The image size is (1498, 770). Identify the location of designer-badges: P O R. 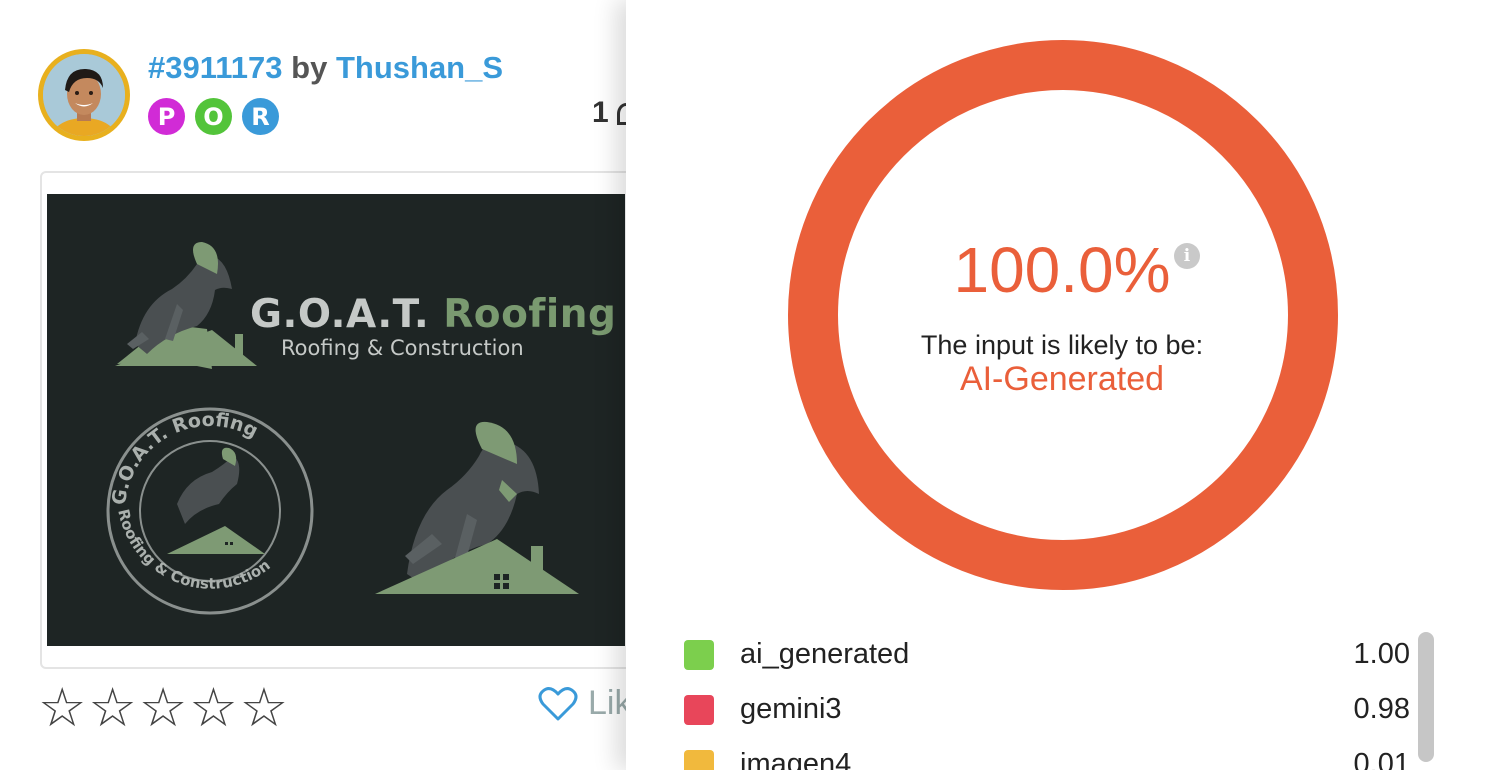
(213, 116).